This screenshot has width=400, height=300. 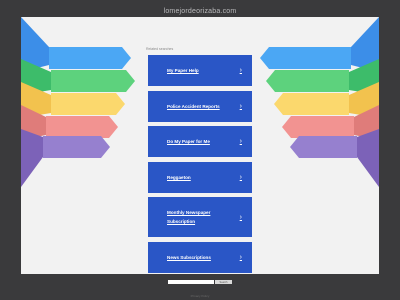 I want to click on link-label: Police Accident Reports, so click(x=193, y=106).